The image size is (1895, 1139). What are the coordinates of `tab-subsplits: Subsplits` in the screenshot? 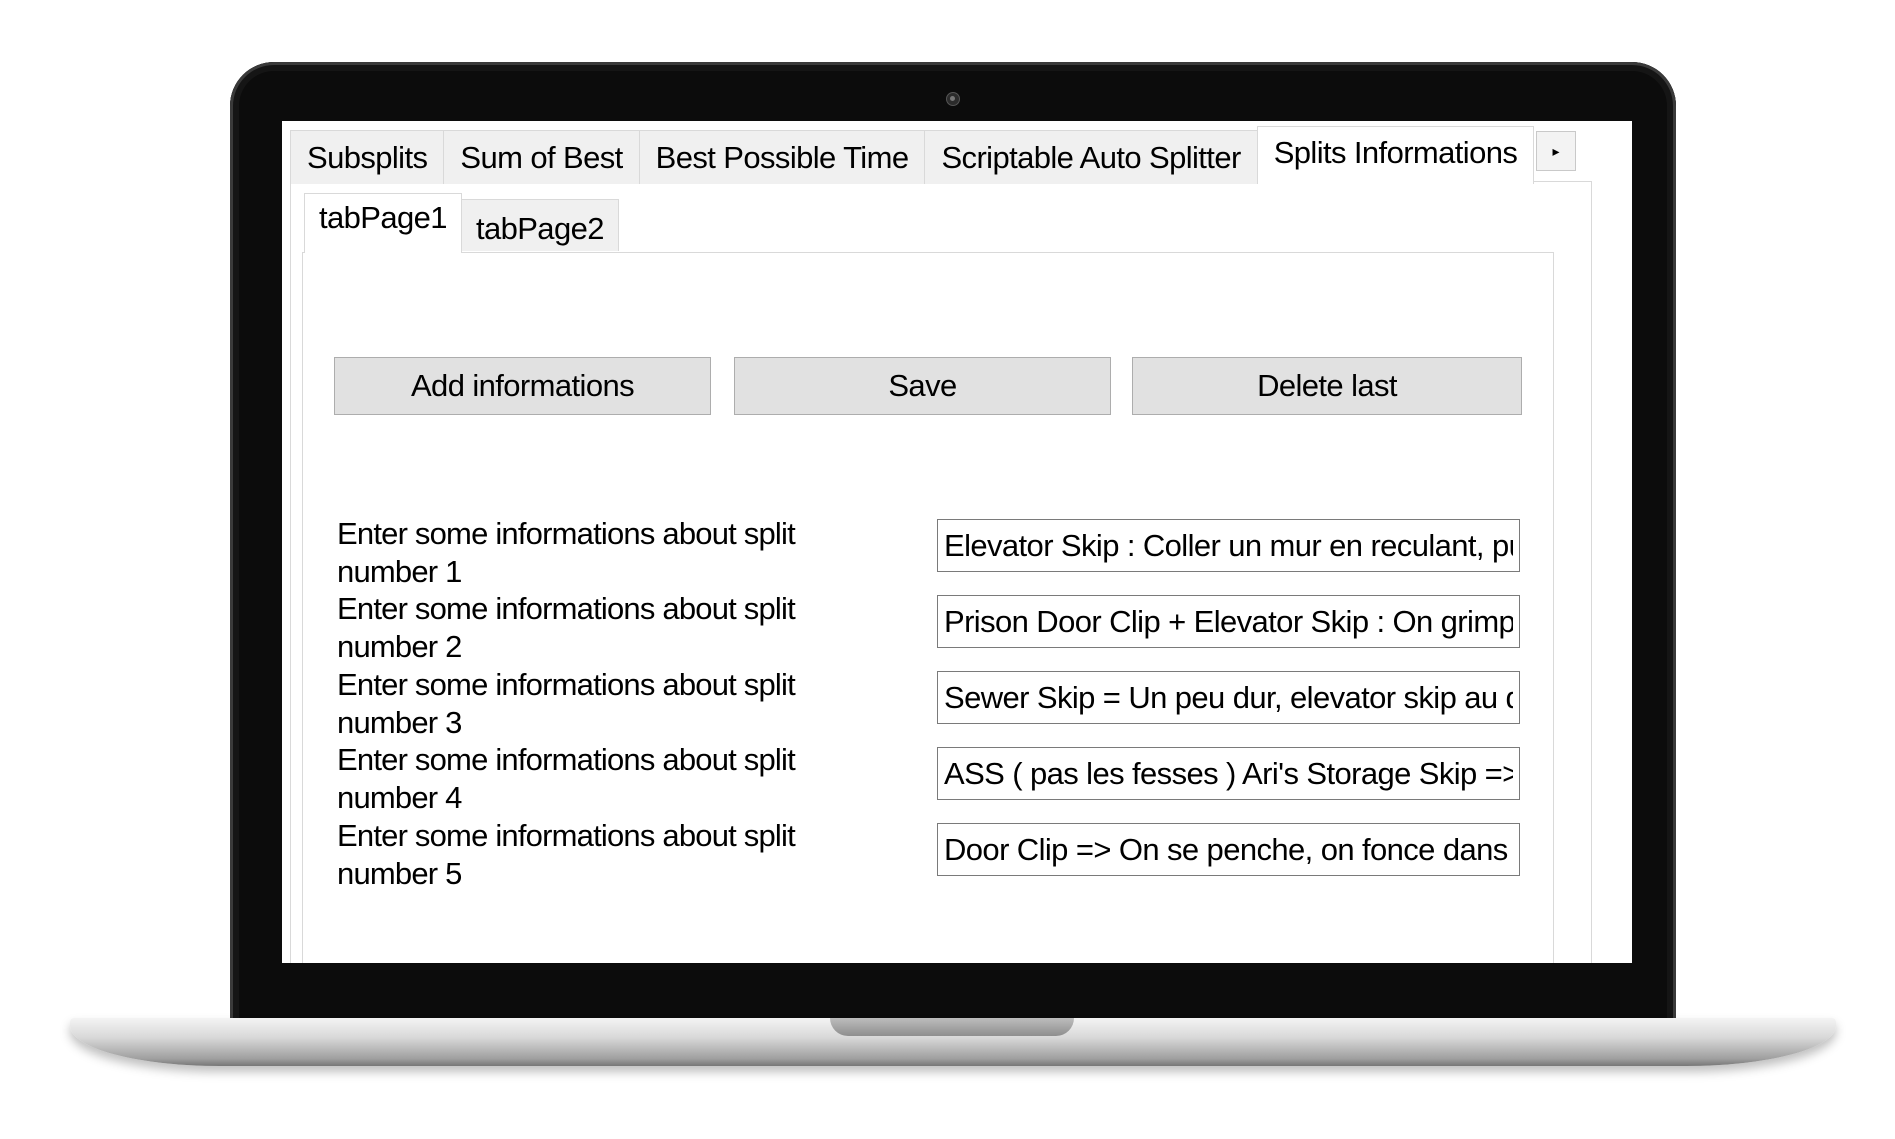 It's located at (367, 157).